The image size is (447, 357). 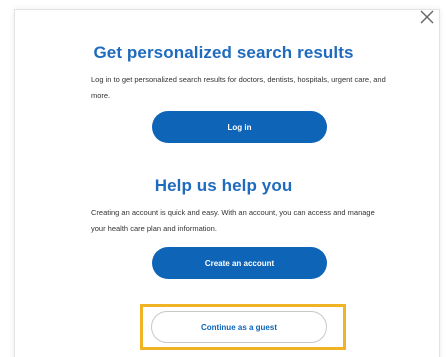 I want to click on continue-as-guest-button: Continue as a guest, so click(x=239, y=327).